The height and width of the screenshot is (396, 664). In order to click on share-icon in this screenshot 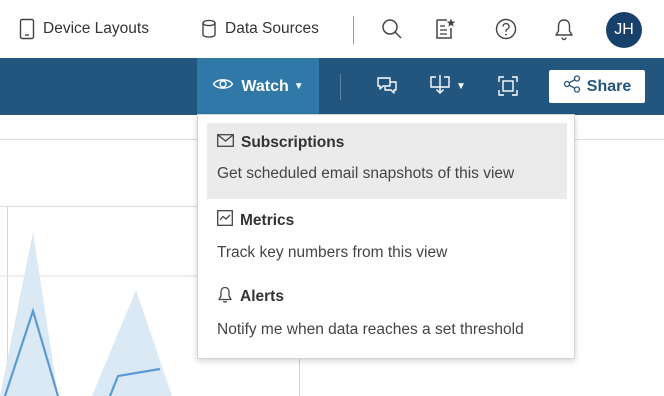, I will do `click(572, 86)`.